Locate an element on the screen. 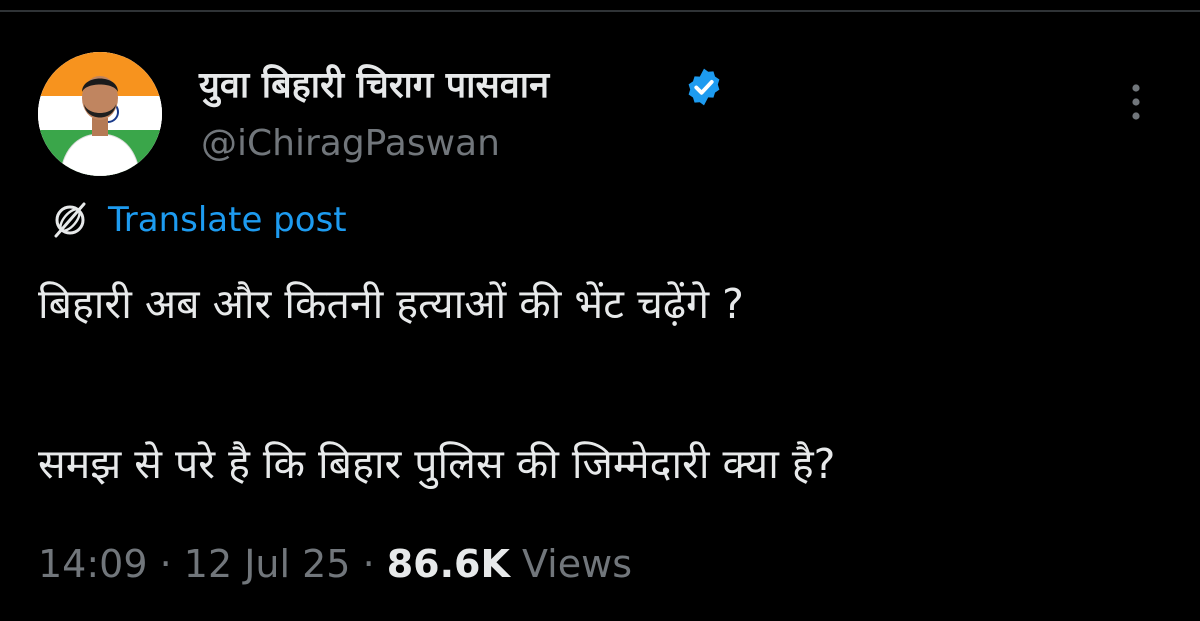  post-meta: 14:09 · 12 Jul 25 · 86.6K Views is located at coordinates (335, 564).